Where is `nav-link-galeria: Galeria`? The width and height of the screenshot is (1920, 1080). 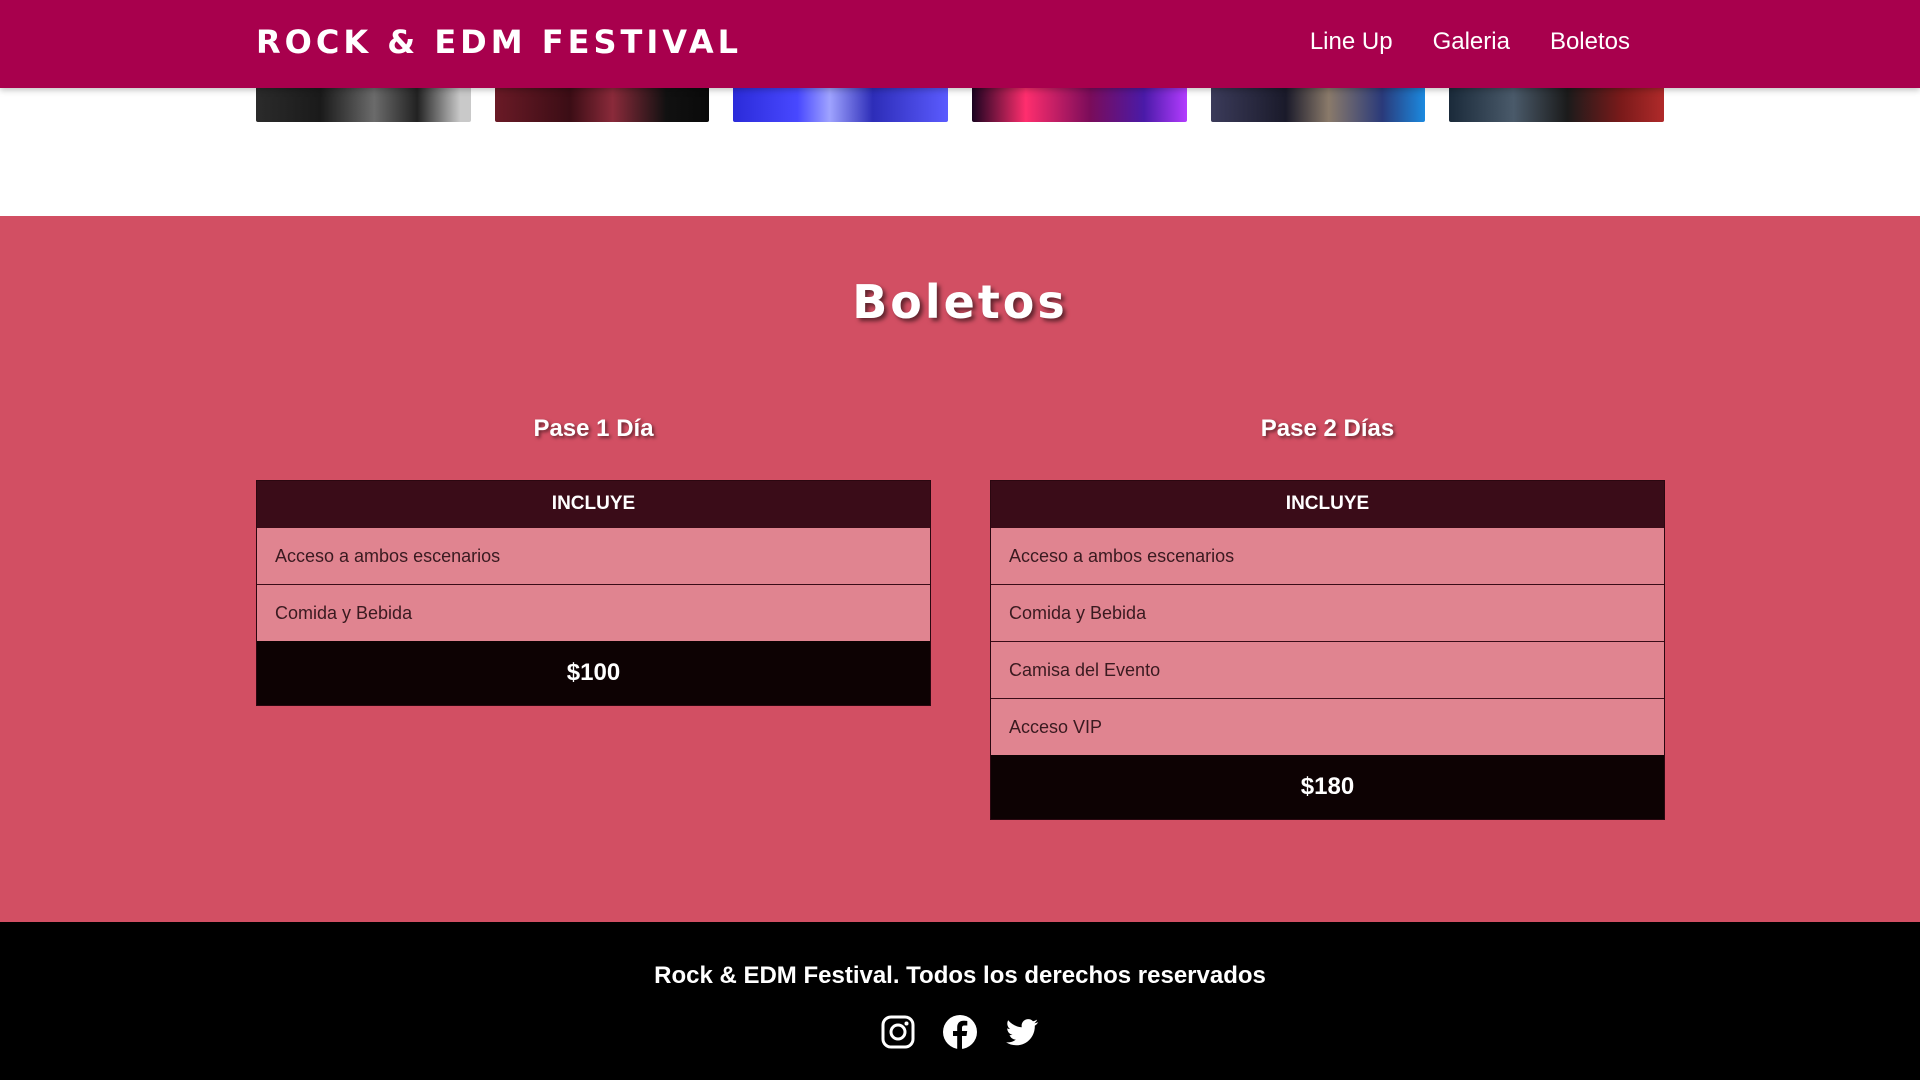
nav-link-galeria: Galeria is located at coordinates (1471, 42).